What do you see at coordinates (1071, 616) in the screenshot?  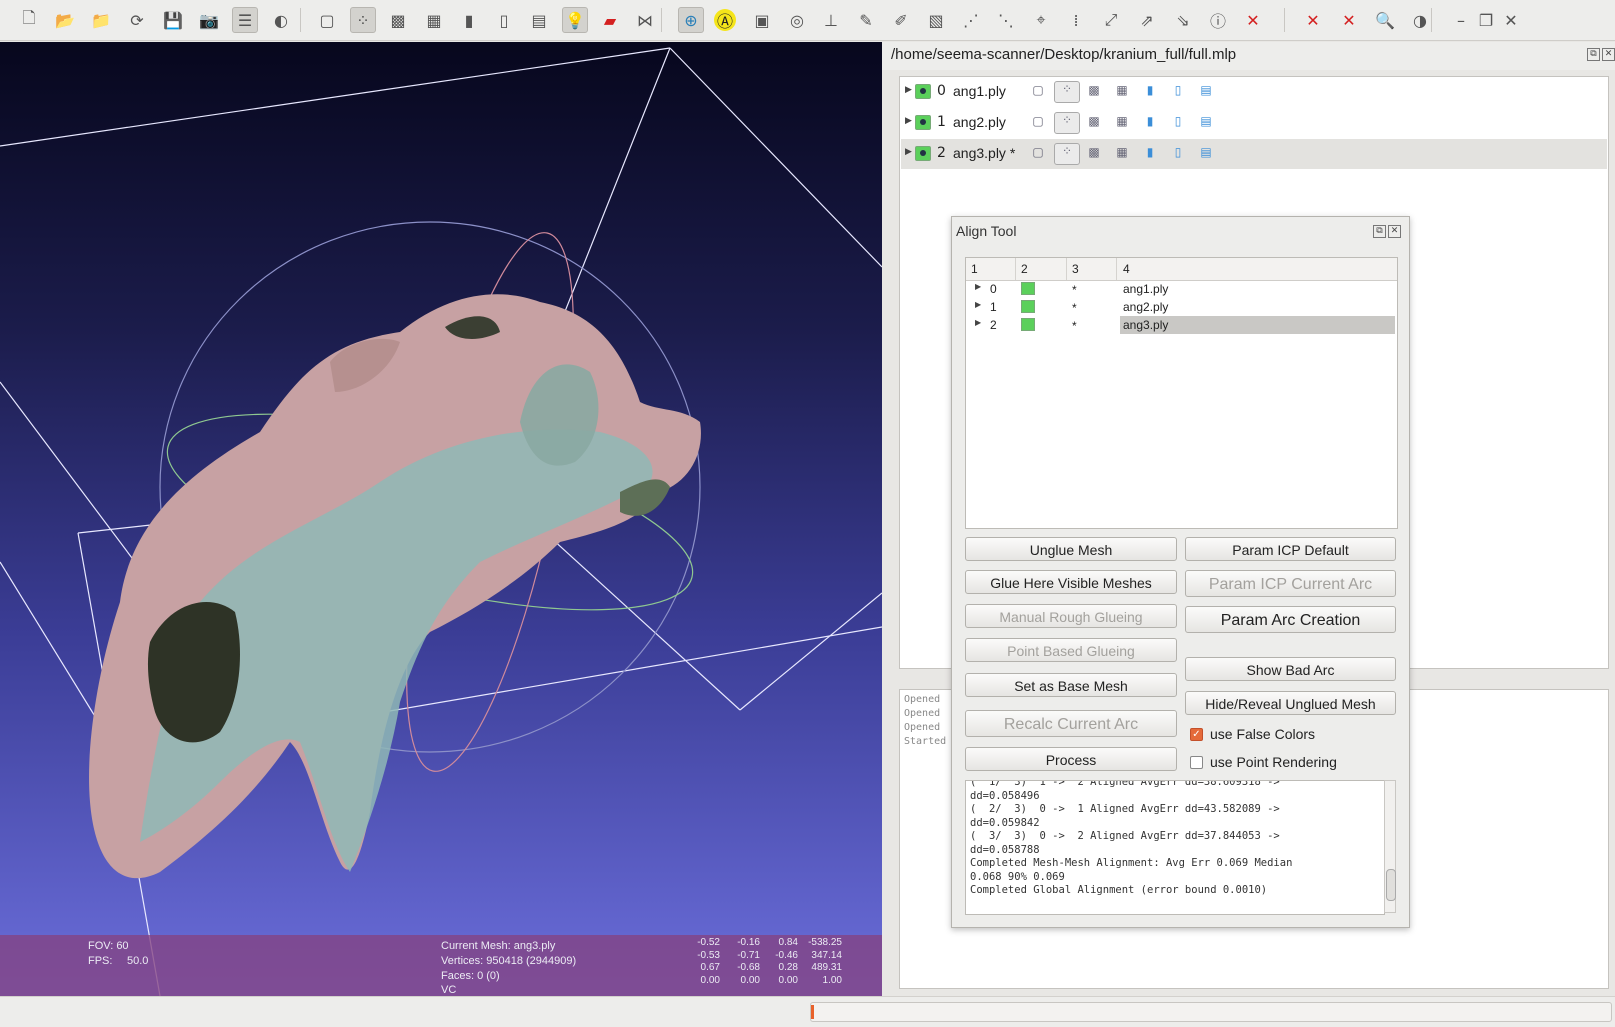 I see `manual-rough-glueing-button: Manual Rough Glueing` at bounding box center [1071, 616].